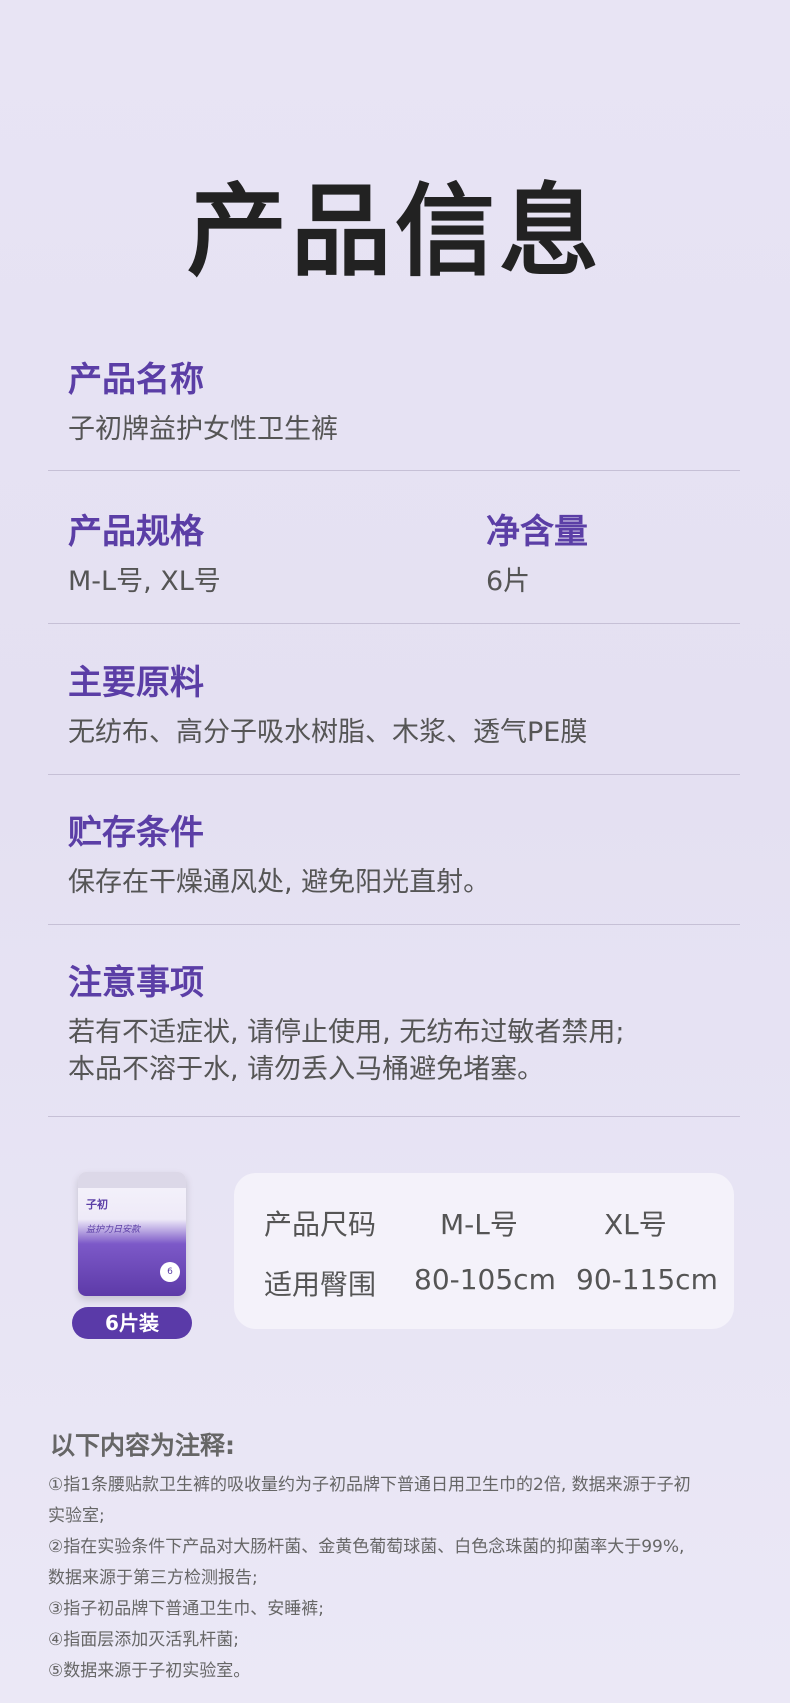  Describe the element at coordinates (328, 732) in the screenshot. I see `materials-value: 无纺布、高分子吸水树脂、木浆、透气PE膜` at that location.